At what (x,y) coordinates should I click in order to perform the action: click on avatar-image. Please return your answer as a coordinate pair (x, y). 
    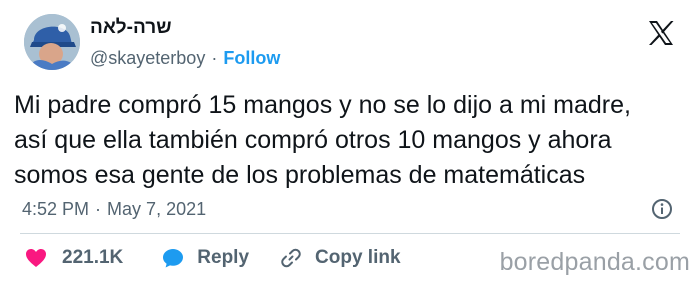
    Looking at the image, I should click on (52, 42).